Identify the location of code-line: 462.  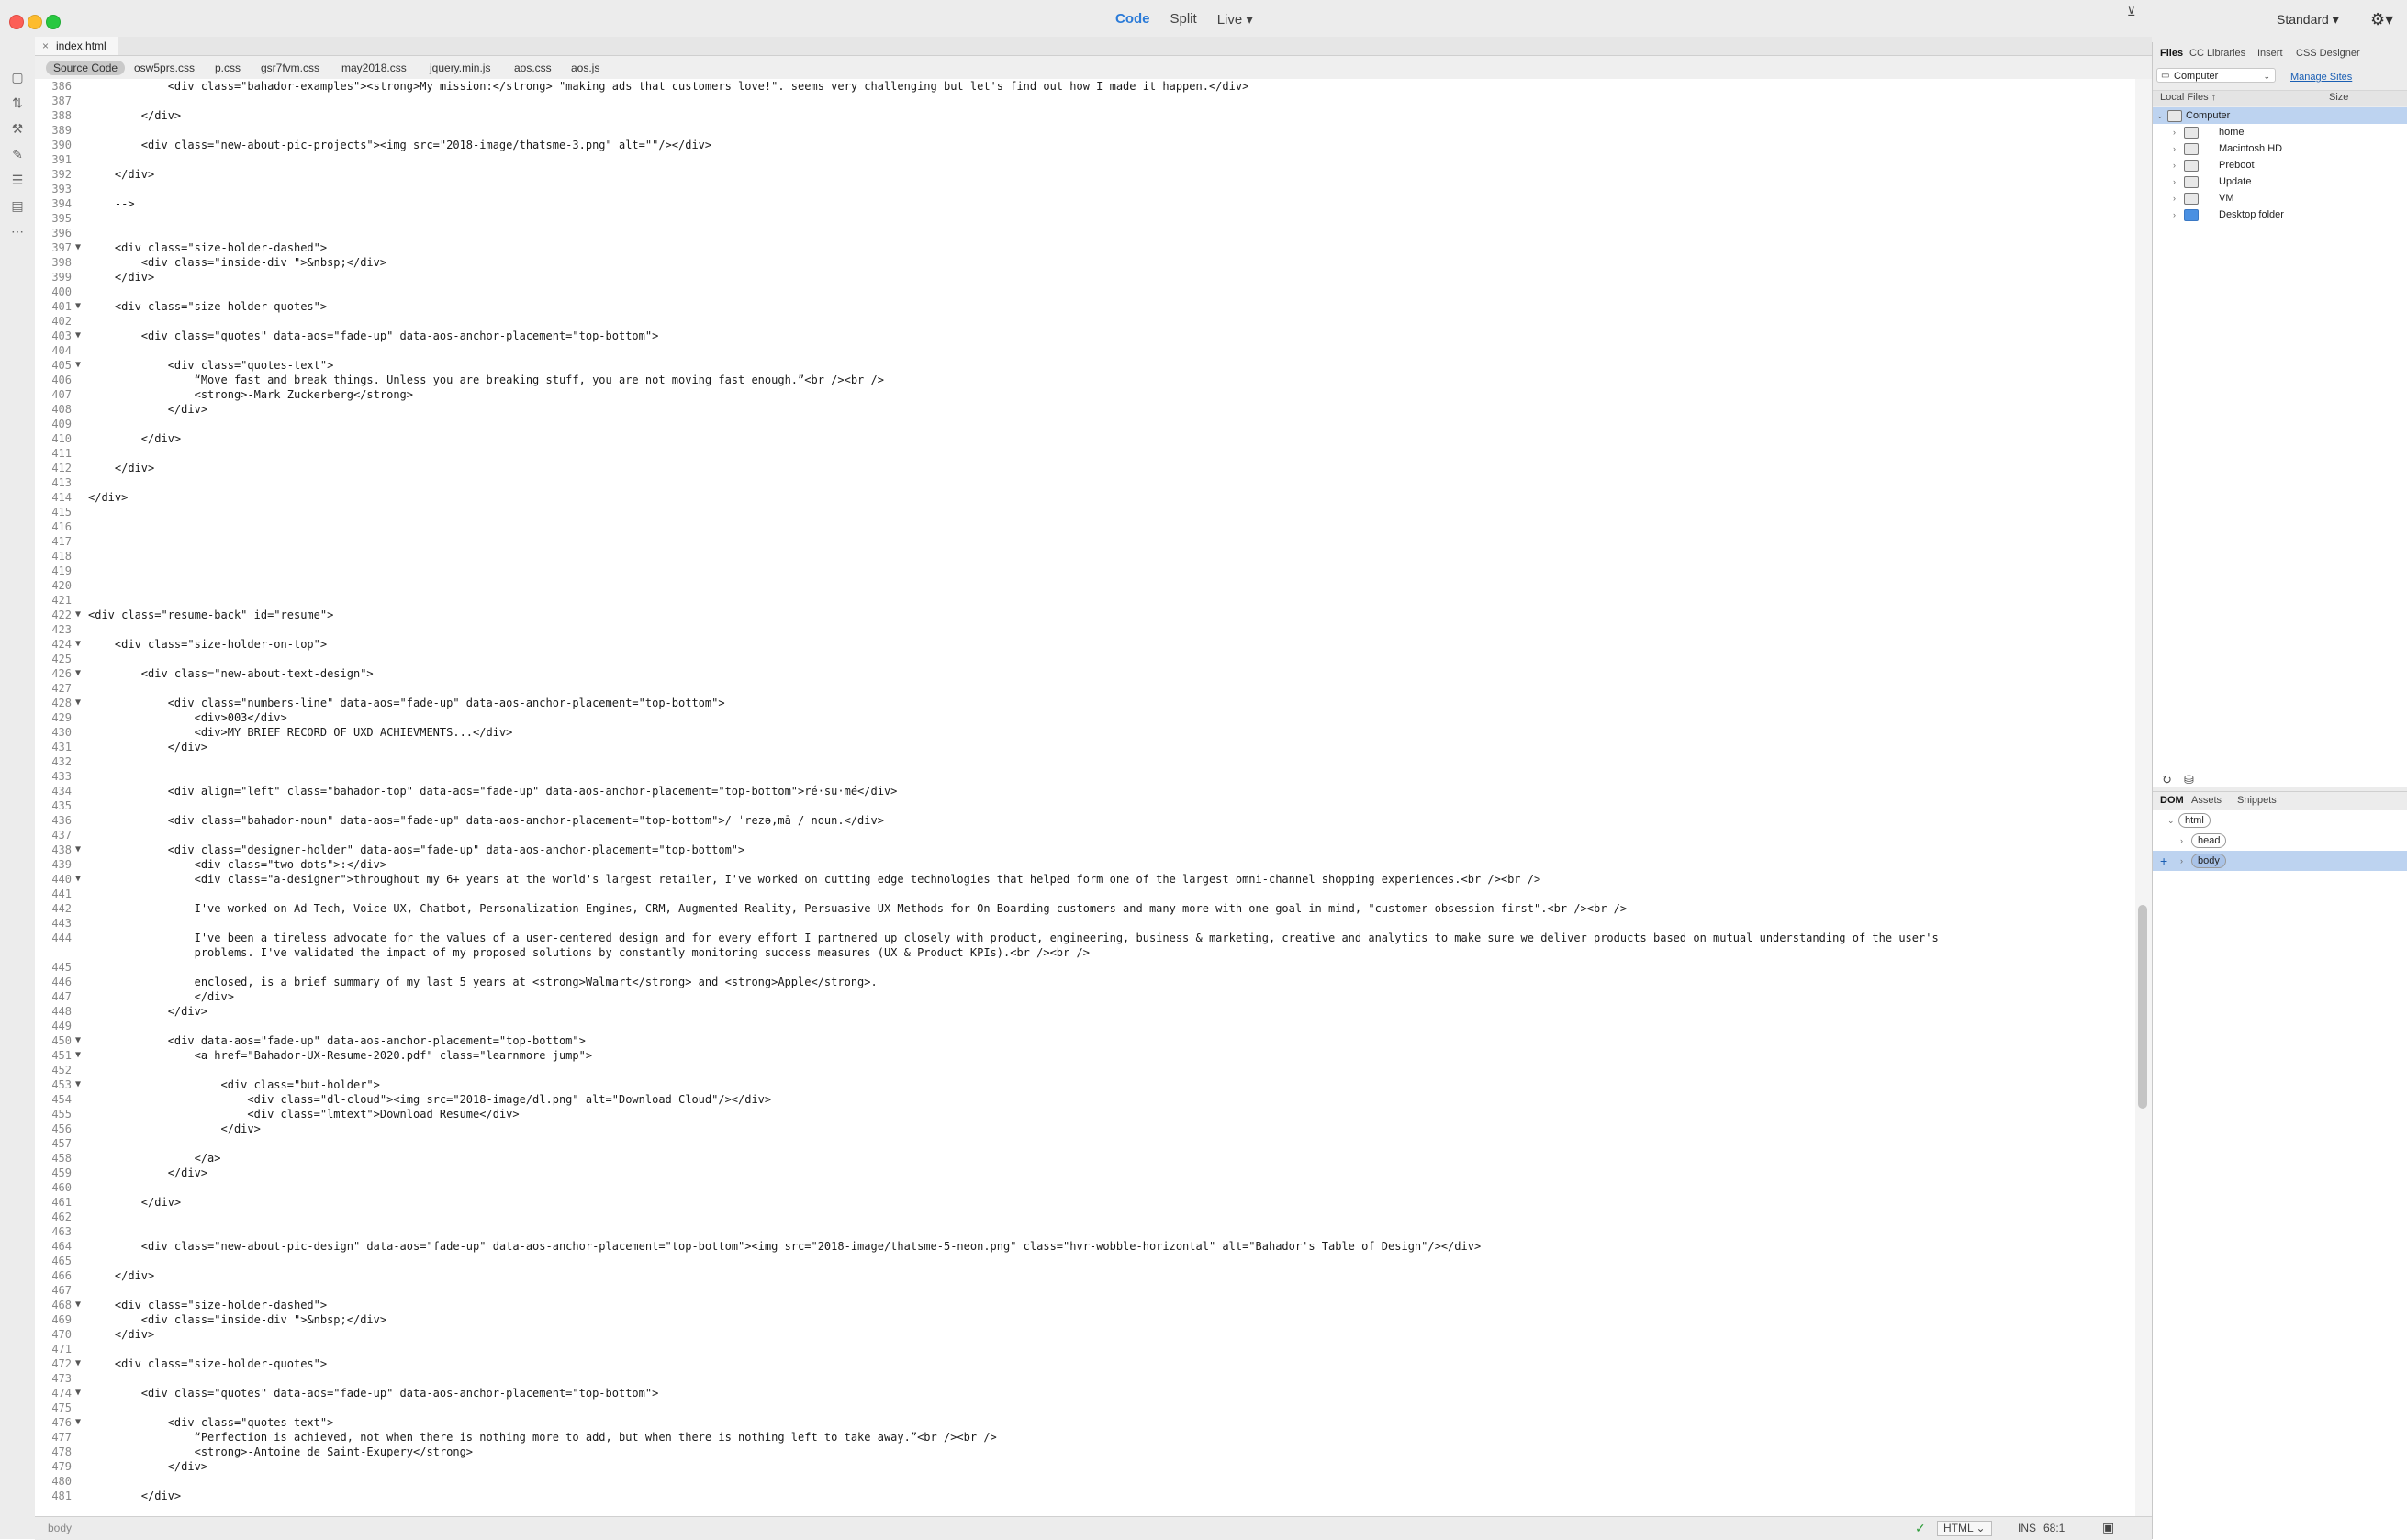
(1085, 1217).